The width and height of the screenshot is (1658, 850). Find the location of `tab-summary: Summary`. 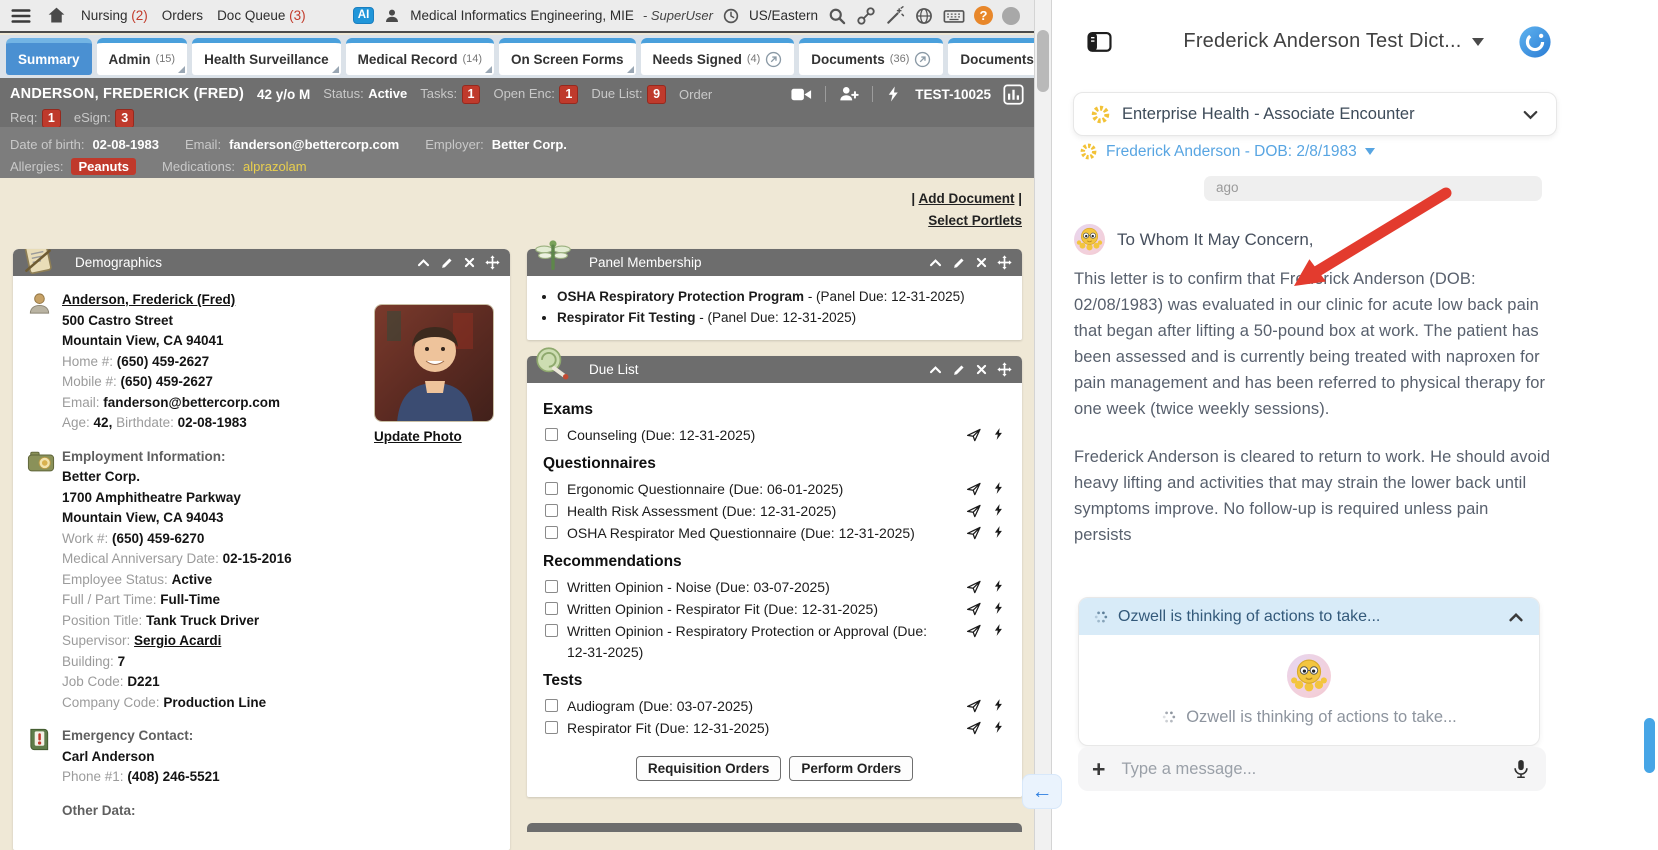

tab-summary: Summary is located at coordinates (49, 56).